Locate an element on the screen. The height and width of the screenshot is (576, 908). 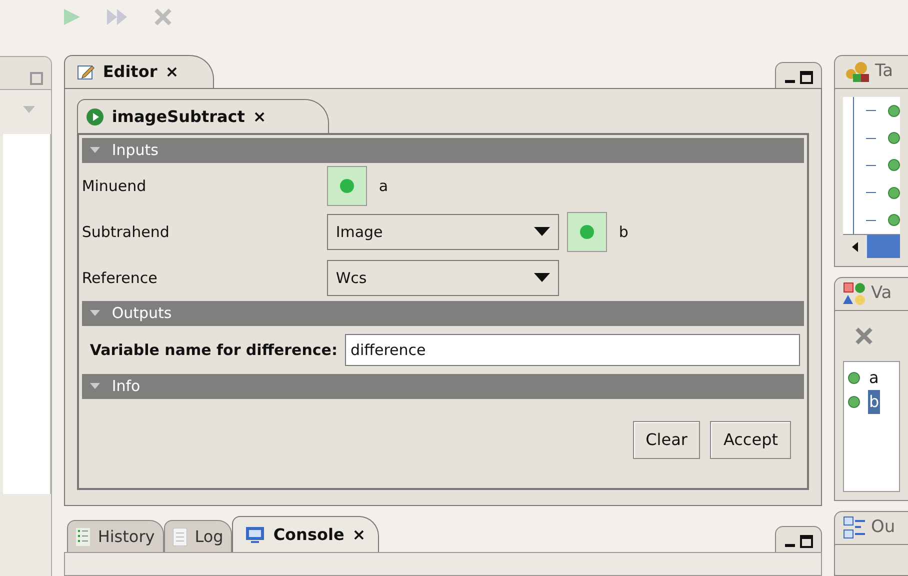
remove-icon is located at coordinates (864, 336).